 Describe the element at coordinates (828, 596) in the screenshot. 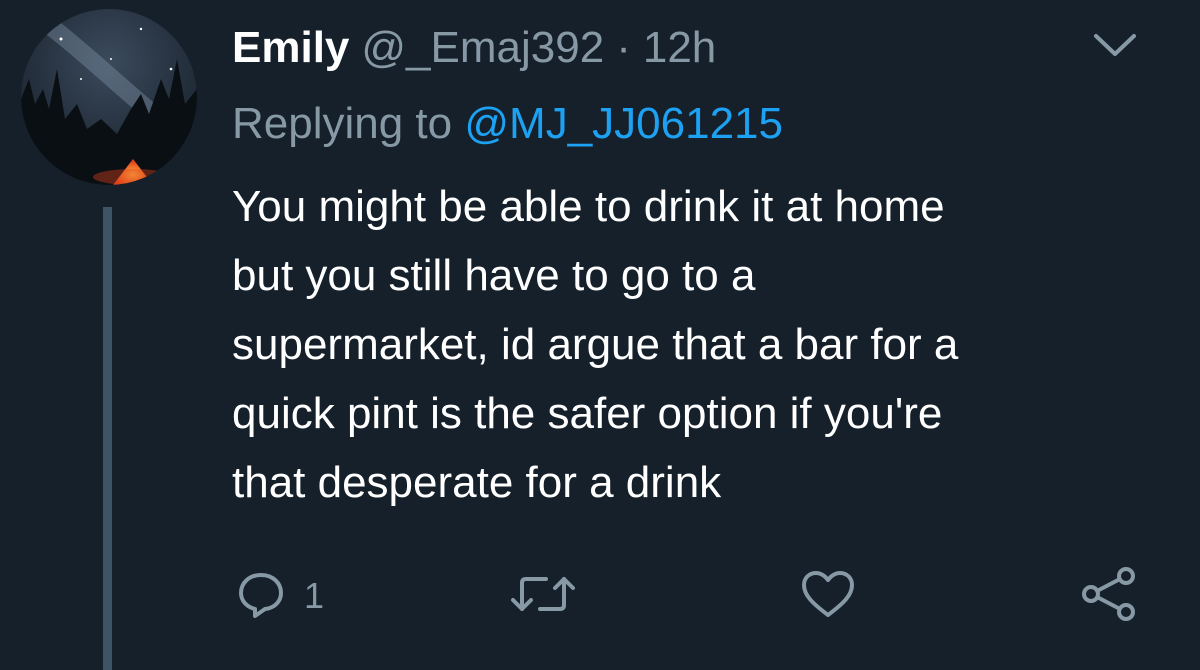

I see `heart-icon` at that location.